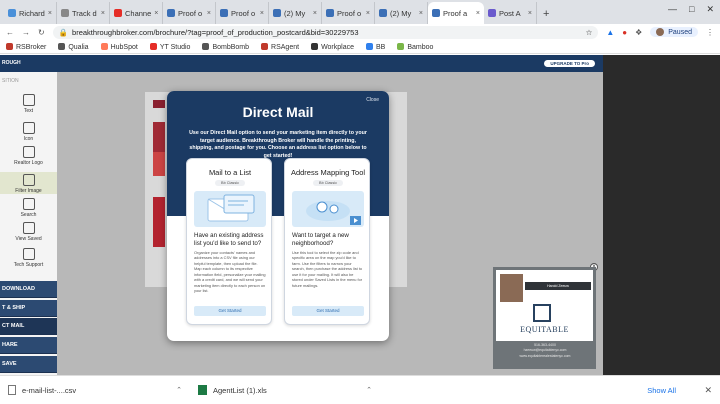 Image resolution: width=720 pixels, height=404 pixels. Describe the element at coordinates (28, 308) in the screenshot. I see `sidebar-nav-item: T & SHIP` at that location.